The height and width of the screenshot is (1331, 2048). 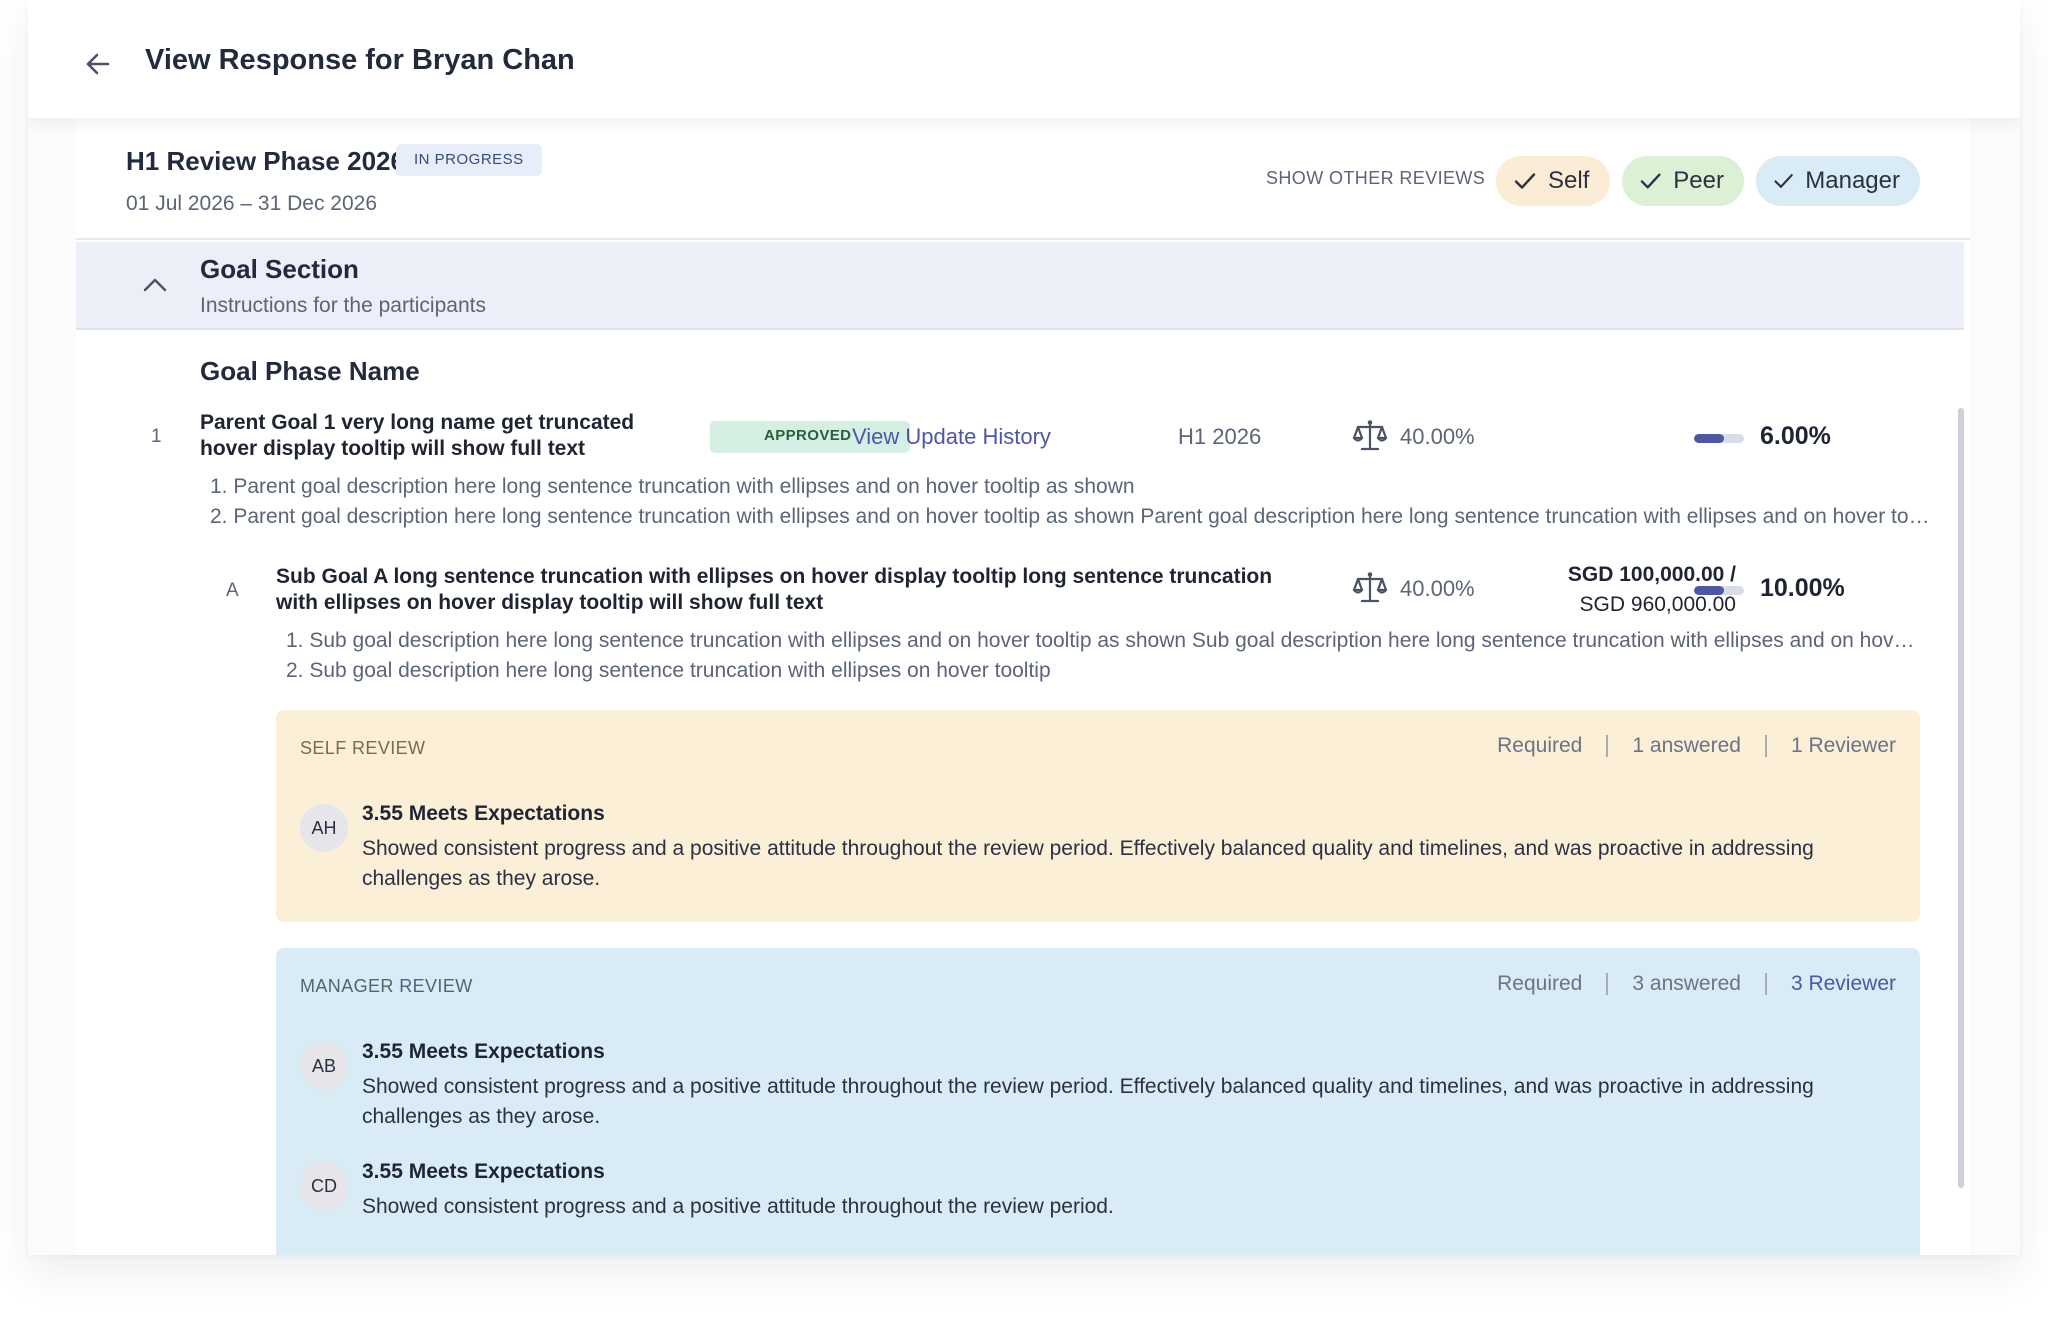 I want to click on subgoal-progress-fill, so click(x=1709, y=590).